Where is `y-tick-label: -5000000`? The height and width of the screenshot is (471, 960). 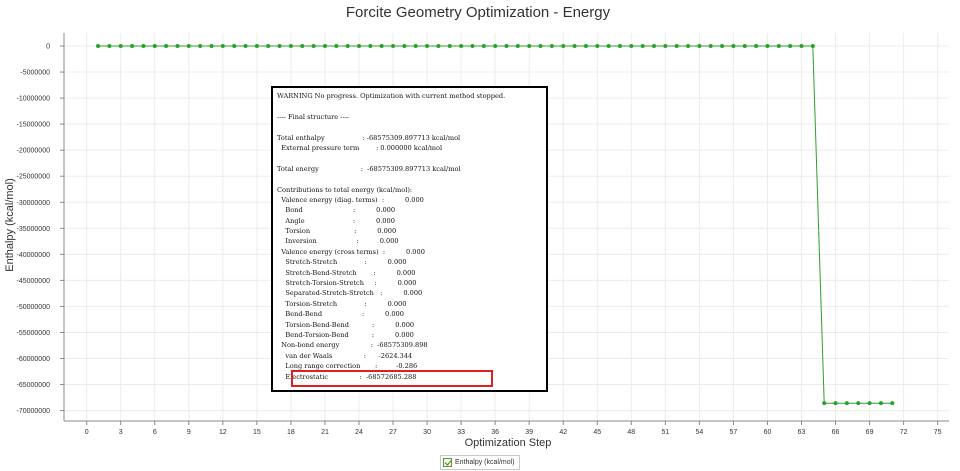 y-tick-label: -5000000 is located at coordinates (35, 73).